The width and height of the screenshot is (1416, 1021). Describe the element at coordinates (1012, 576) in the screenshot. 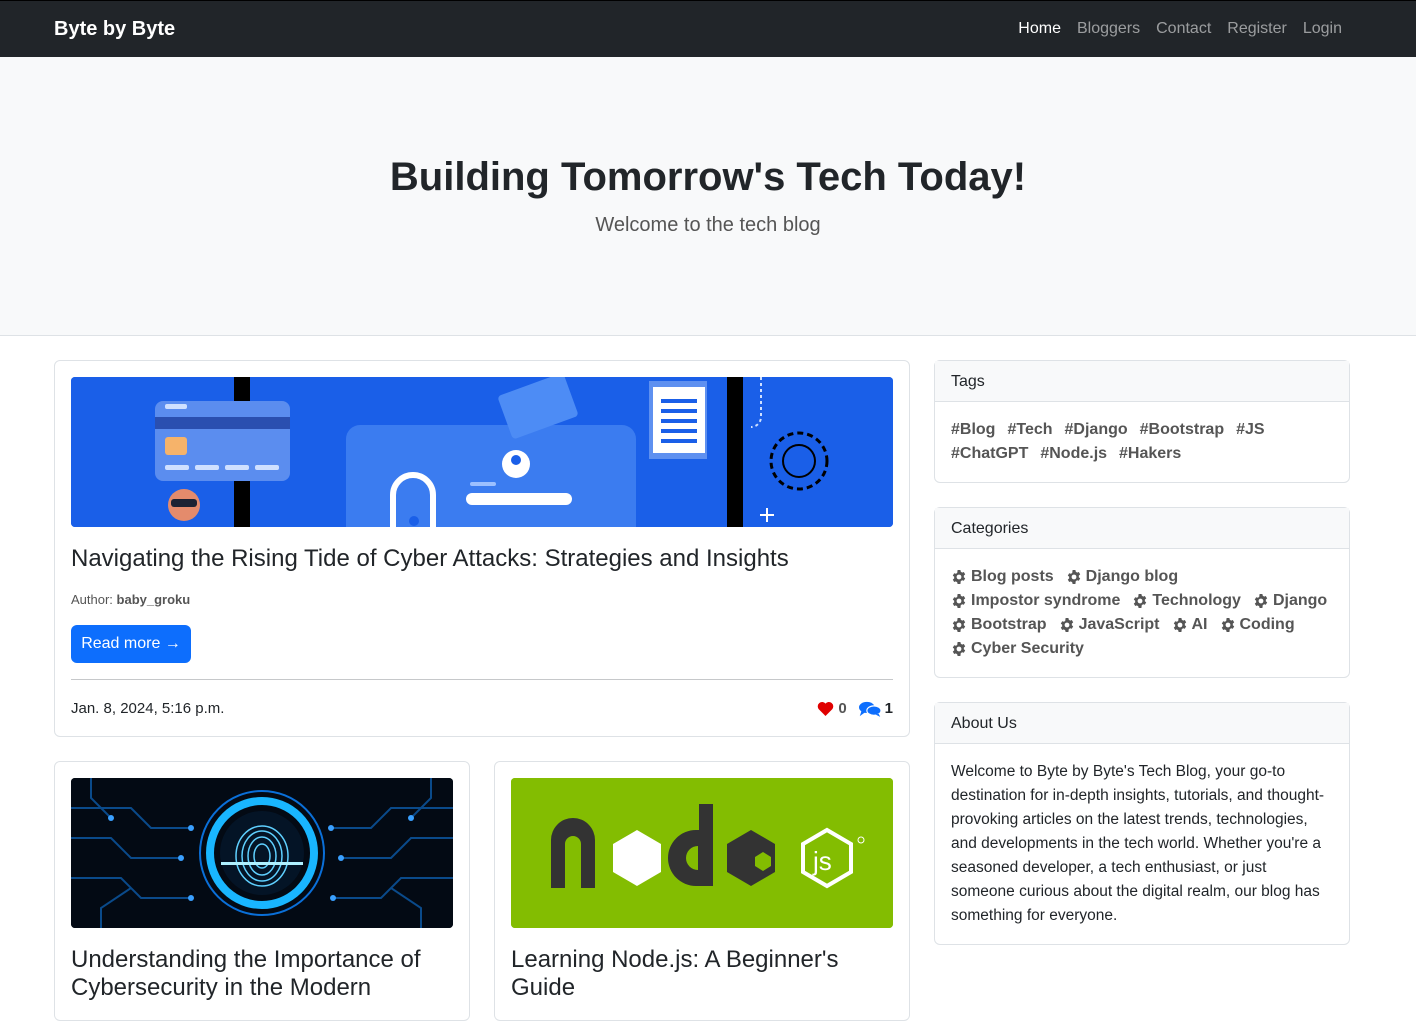

I see `category-label: Blog posts` at that location.